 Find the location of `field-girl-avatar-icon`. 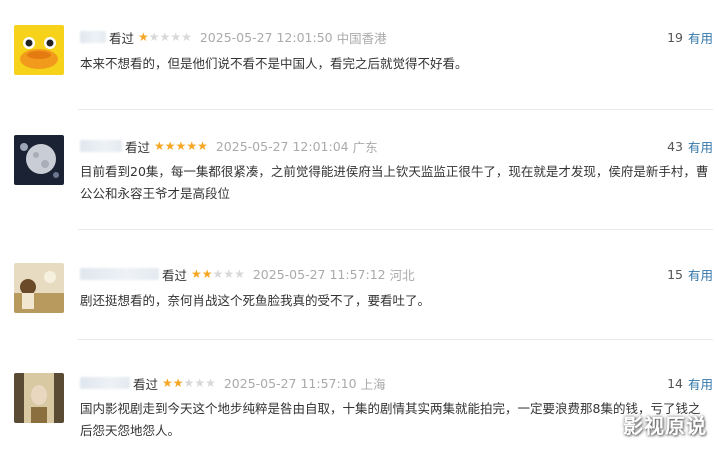

field-girl-avatar-icon is located at coordinates (39, 288).